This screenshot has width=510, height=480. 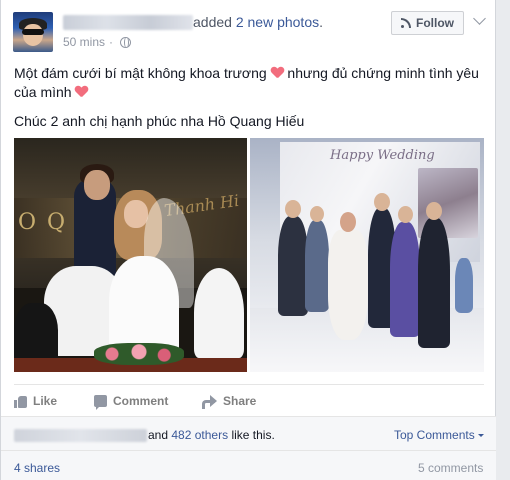 What do you see at coordinates (321, 22) in the screenshot?
I see `action-period: .` at bounding box center [321, 22].